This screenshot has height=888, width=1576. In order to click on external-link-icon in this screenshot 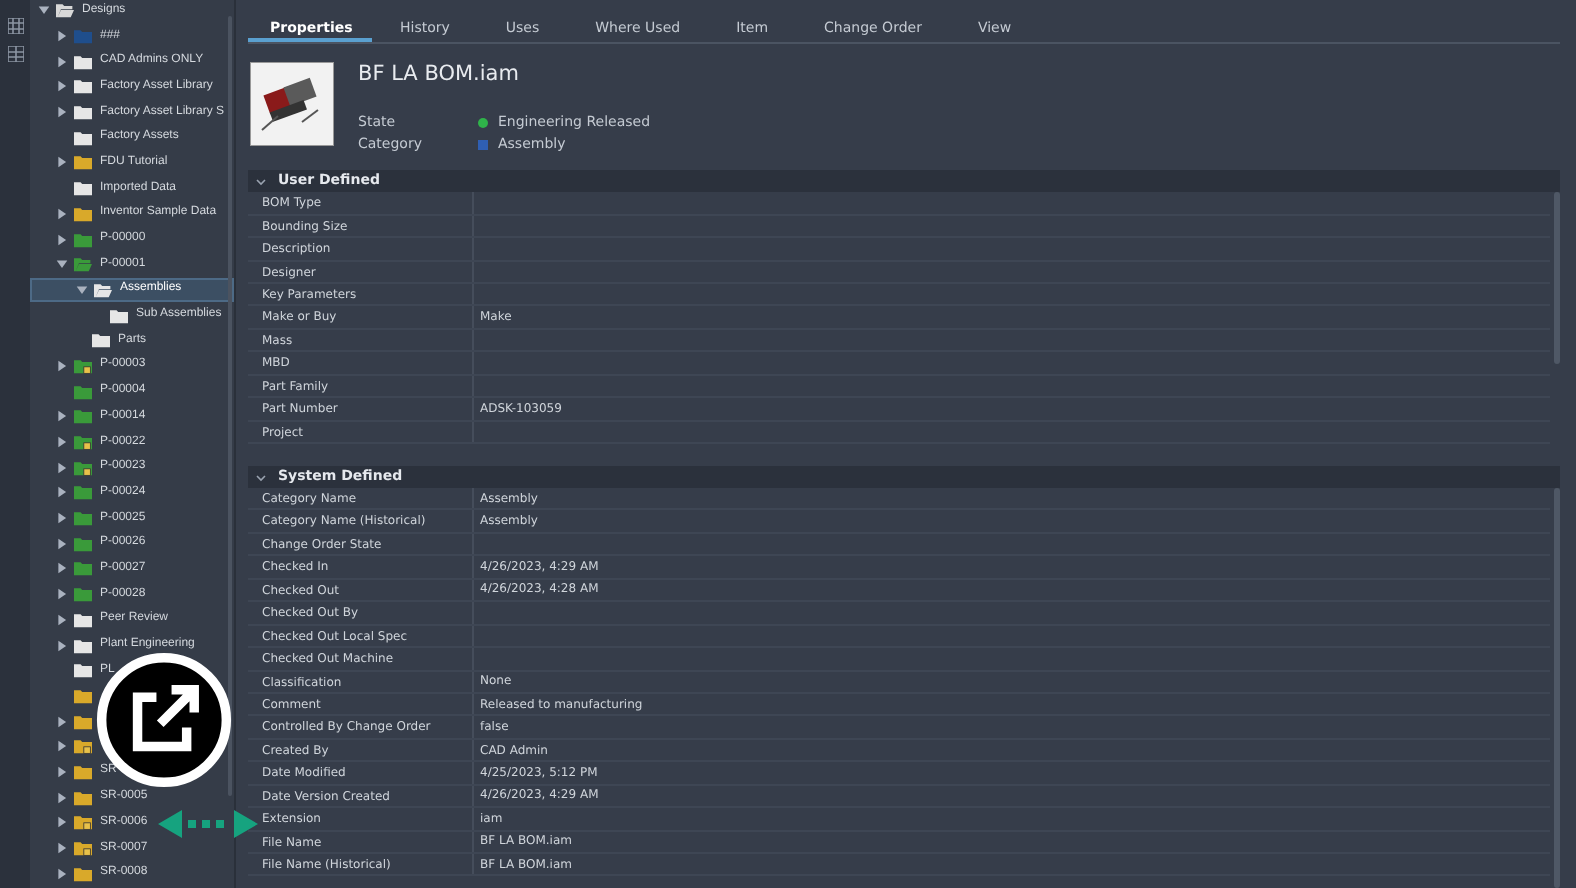, I will do `click(164, 720)`.